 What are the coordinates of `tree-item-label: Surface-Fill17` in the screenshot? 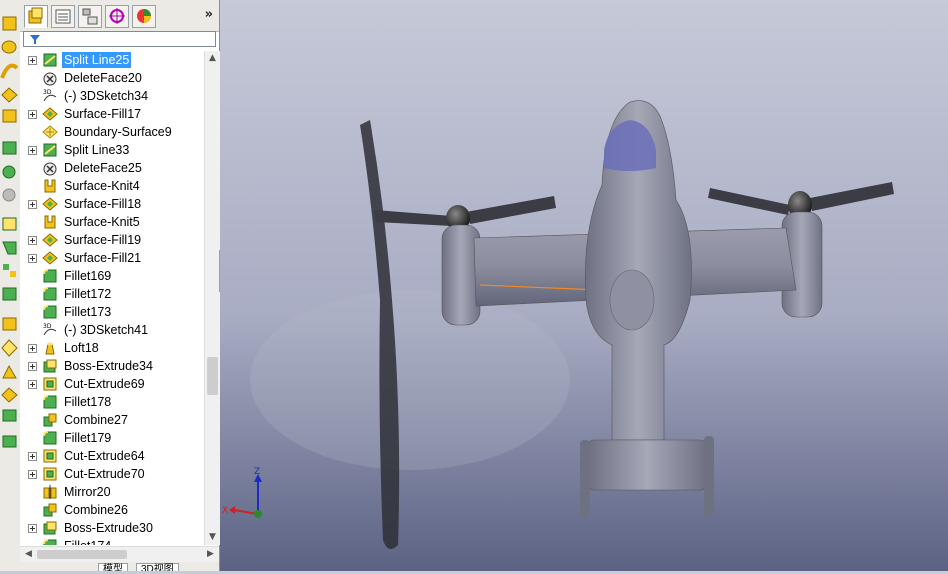 It's located at (103, 114).